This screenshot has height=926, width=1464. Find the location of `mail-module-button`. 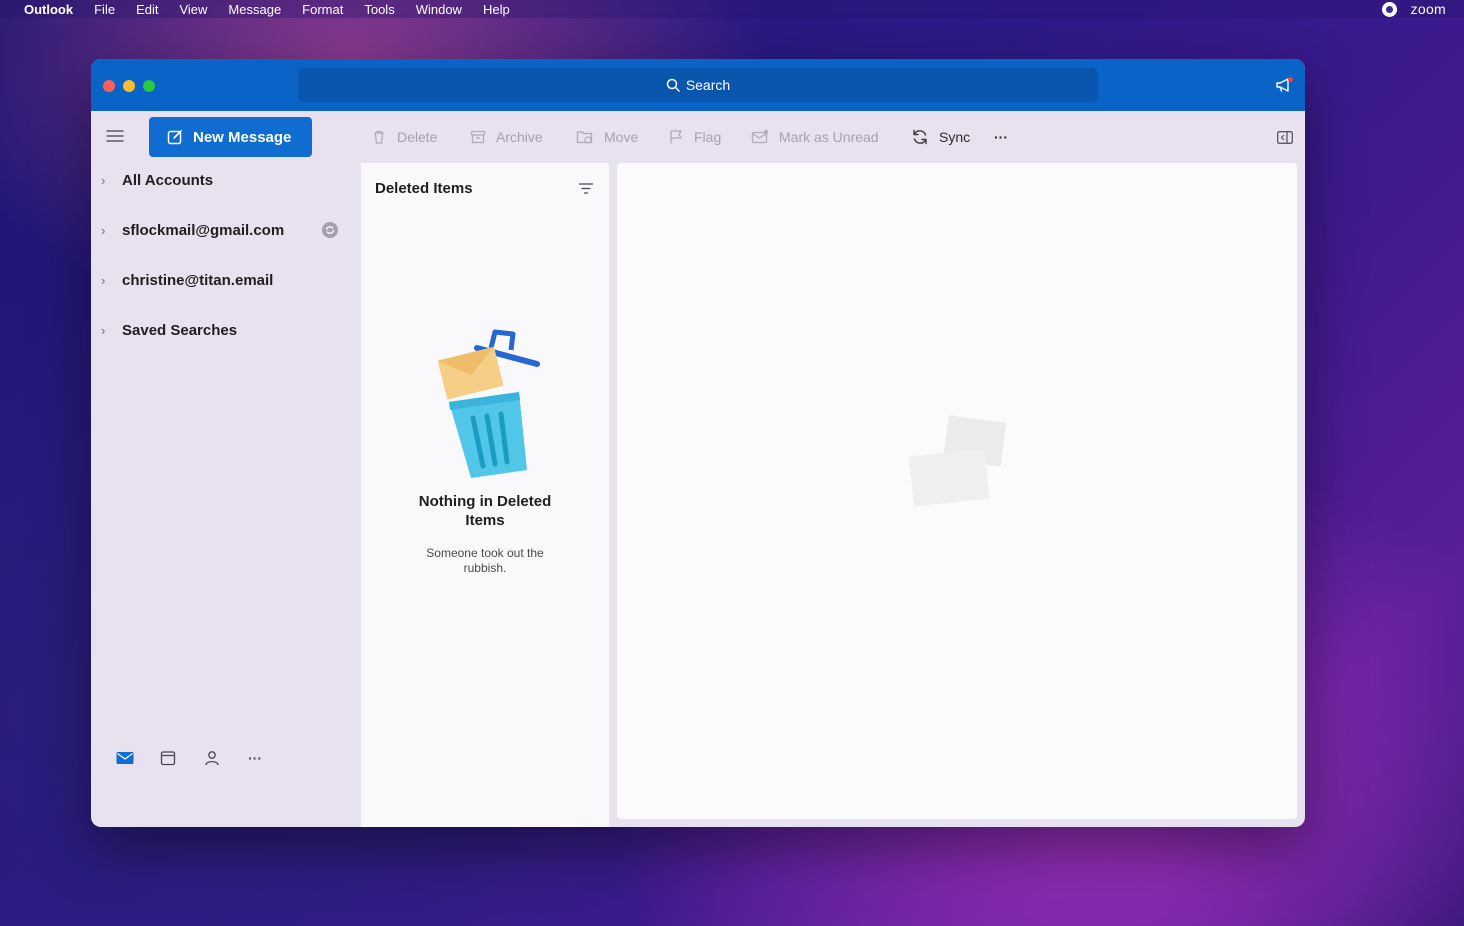

mail-module-button is located at coordinates (138, 758).